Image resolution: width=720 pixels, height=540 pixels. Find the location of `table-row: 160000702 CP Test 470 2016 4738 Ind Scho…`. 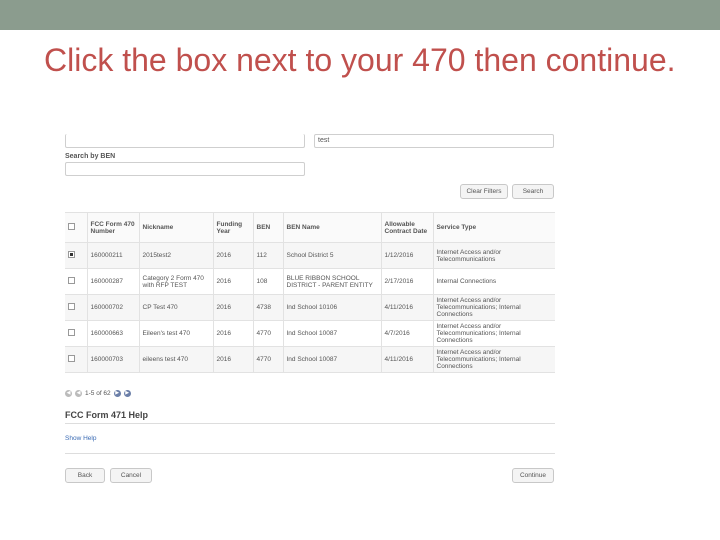

table-row: 160000702 CP Test 470 2016 4738 Ind Scho… is located at coordinates (310, 307).